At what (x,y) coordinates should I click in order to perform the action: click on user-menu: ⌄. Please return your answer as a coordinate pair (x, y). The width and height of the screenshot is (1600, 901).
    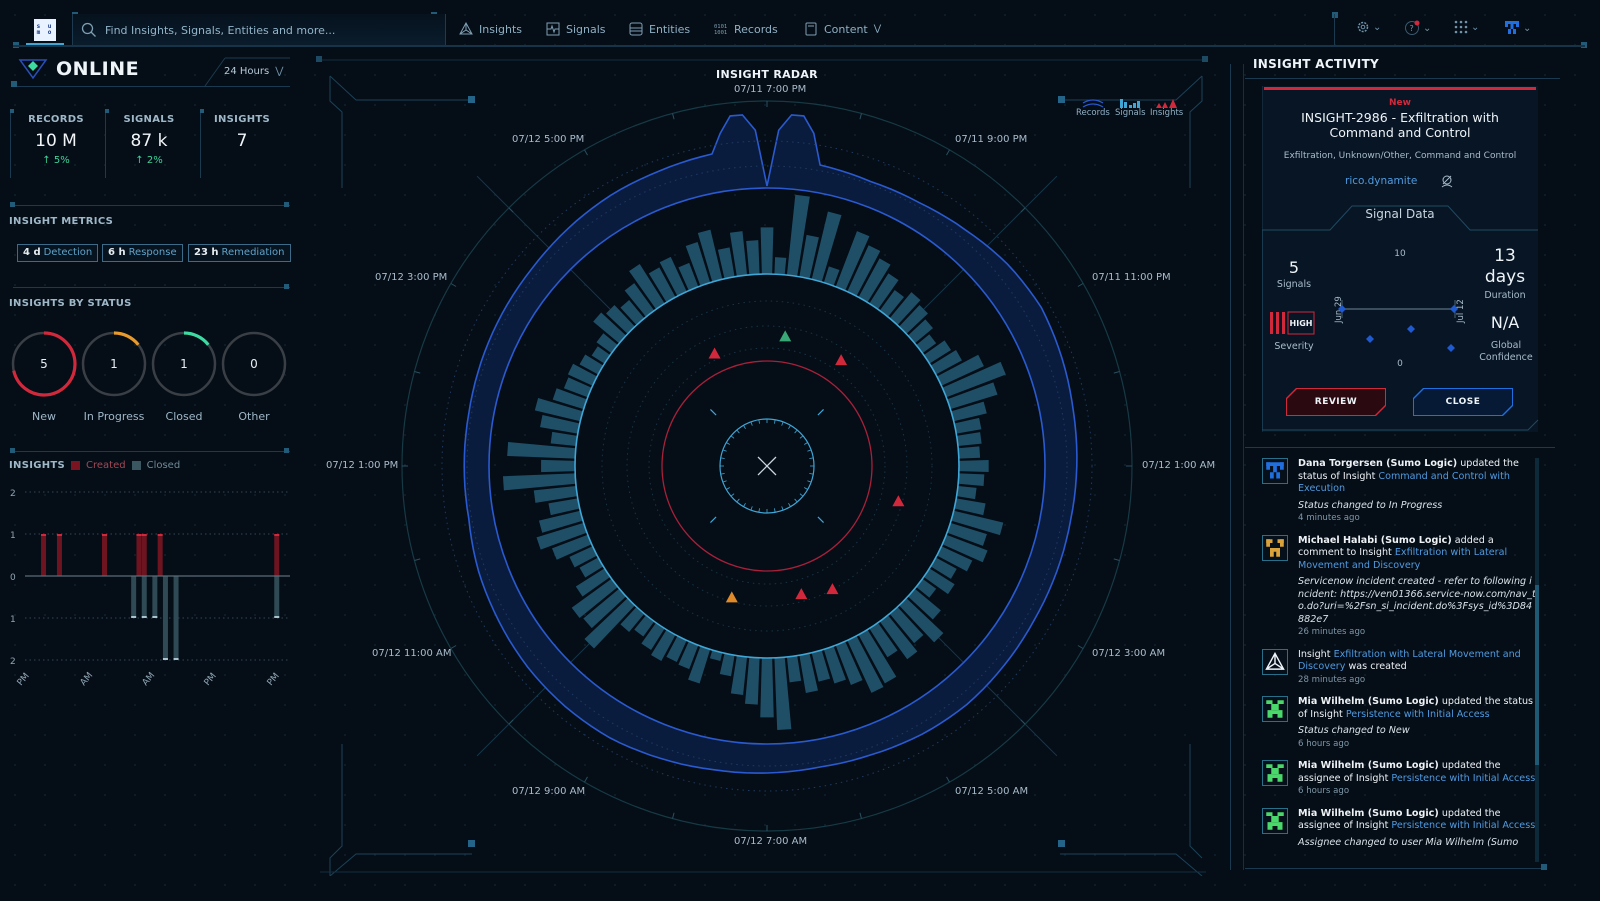
    Looking at the image, I should click on (1517, 28).